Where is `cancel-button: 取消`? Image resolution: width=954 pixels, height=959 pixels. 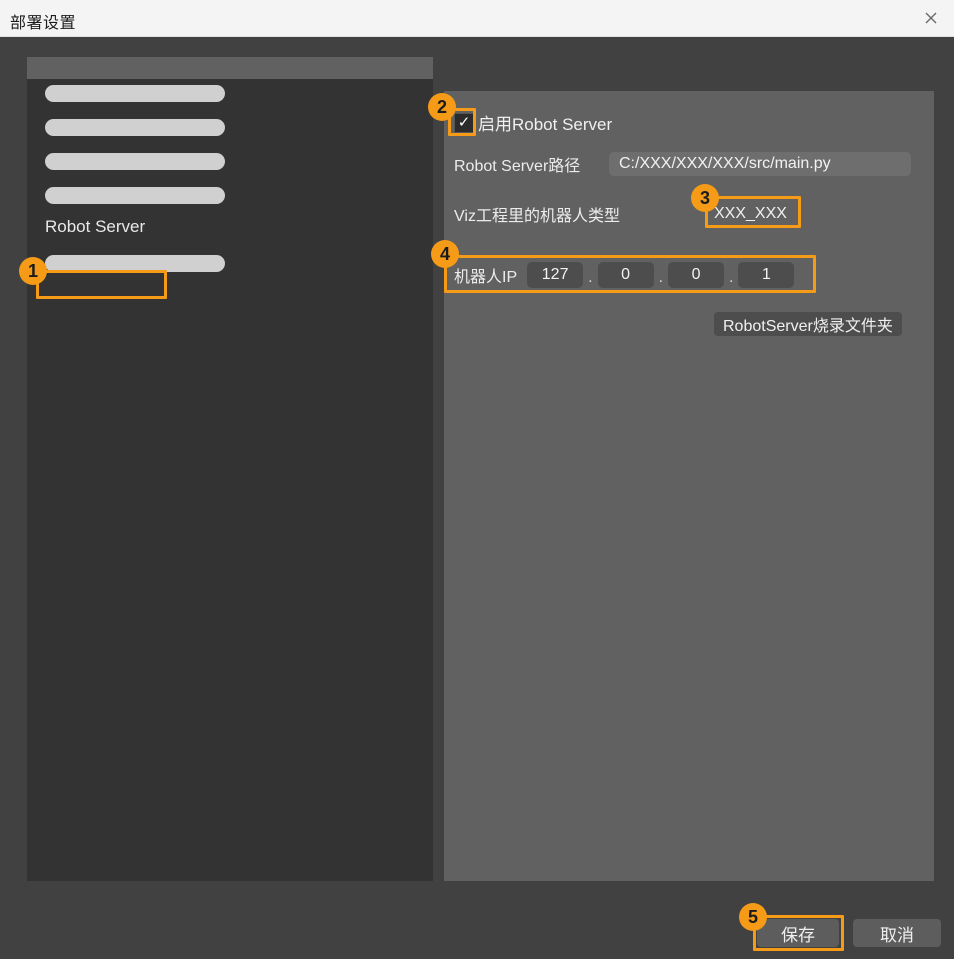
cancel-button: 取消 is located at coordinates (897, 933).